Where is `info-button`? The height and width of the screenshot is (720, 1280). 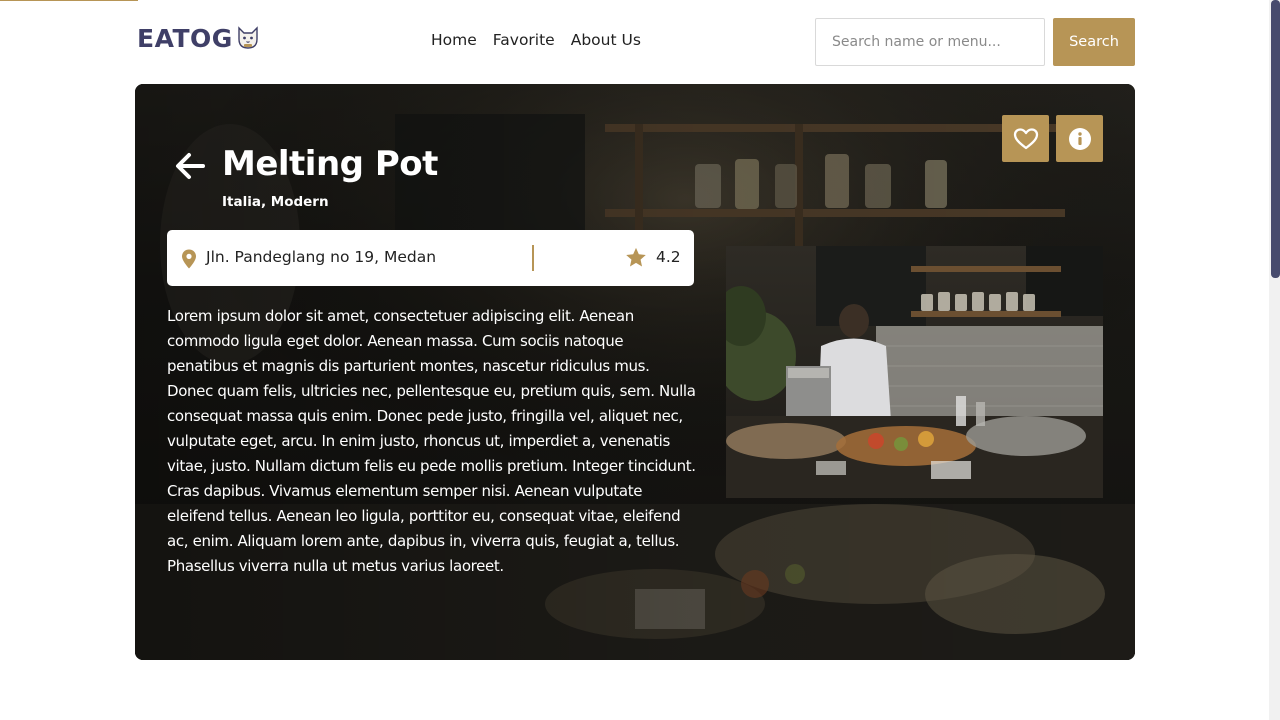
info-button is located at coordinates (1079, 138).